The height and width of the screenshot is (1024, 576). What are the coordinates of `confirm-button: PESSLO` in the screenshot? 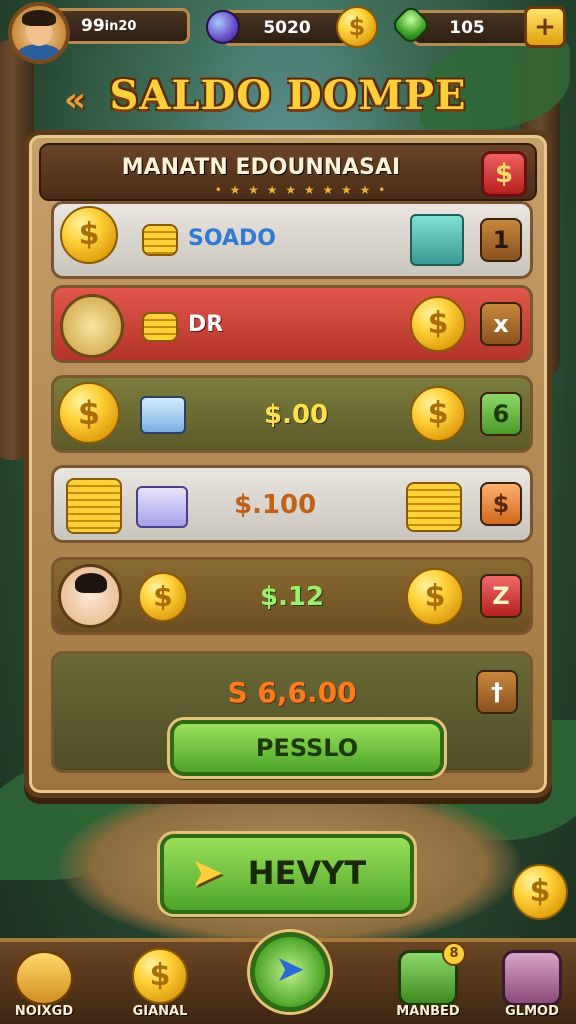 It's located at (307, 748).